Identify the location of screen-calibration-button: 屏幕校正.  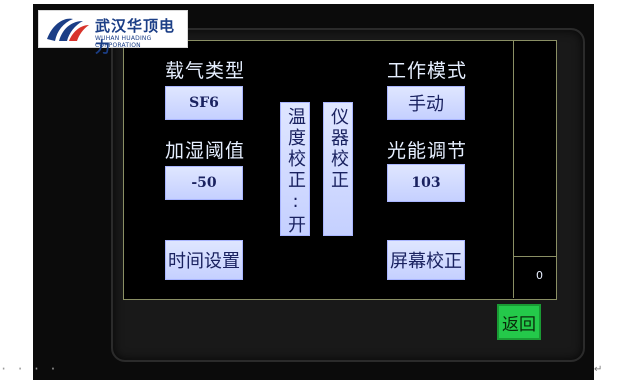
(426, 260).